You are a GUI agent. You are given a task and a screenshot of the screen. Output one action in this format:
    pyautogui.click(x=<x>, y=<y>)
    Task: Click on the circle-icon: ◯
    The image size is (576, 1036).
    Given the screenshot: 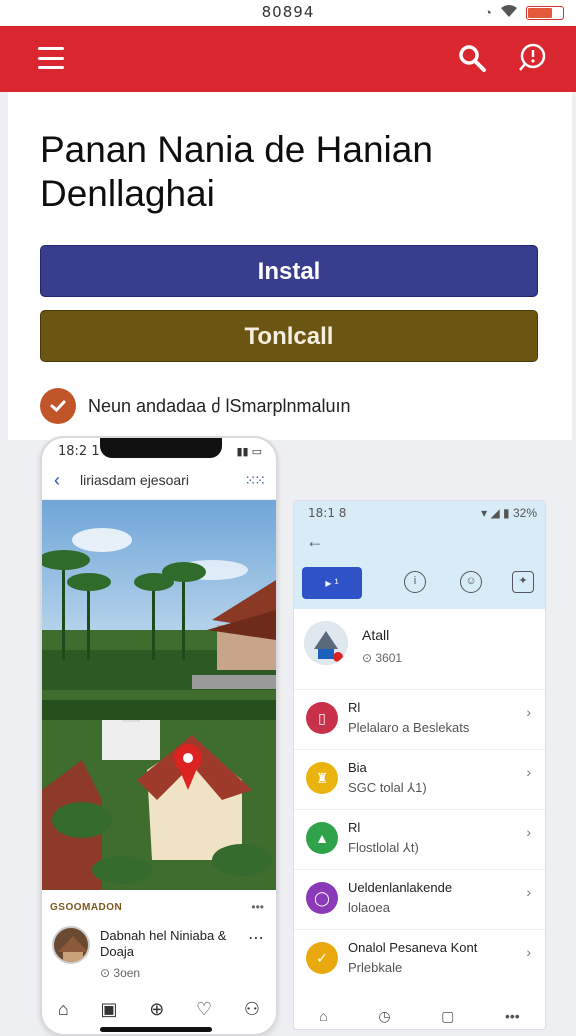 What is the action you would take?
    pyautogui.click(x=322, y=898)
    